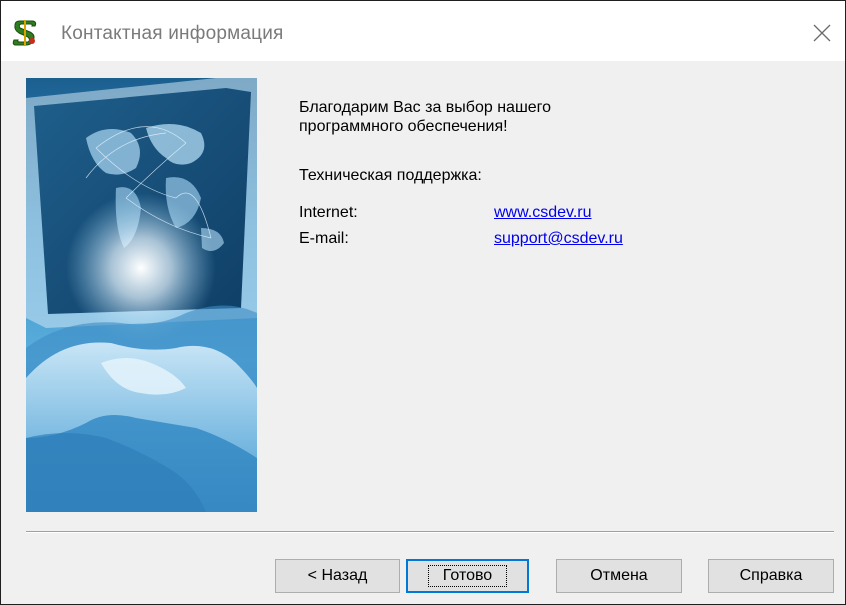  I want to click on help-button-label: Справка, so click(771, 575).